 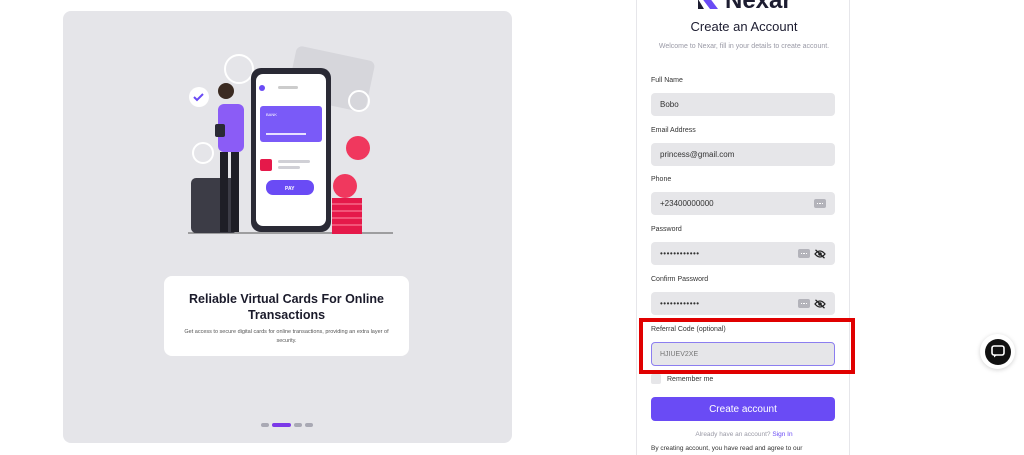 What do you see at coordinates (743, 104) in the screenshot?
I see `full-name-input: Bobo` at bounding box center [743, 104].